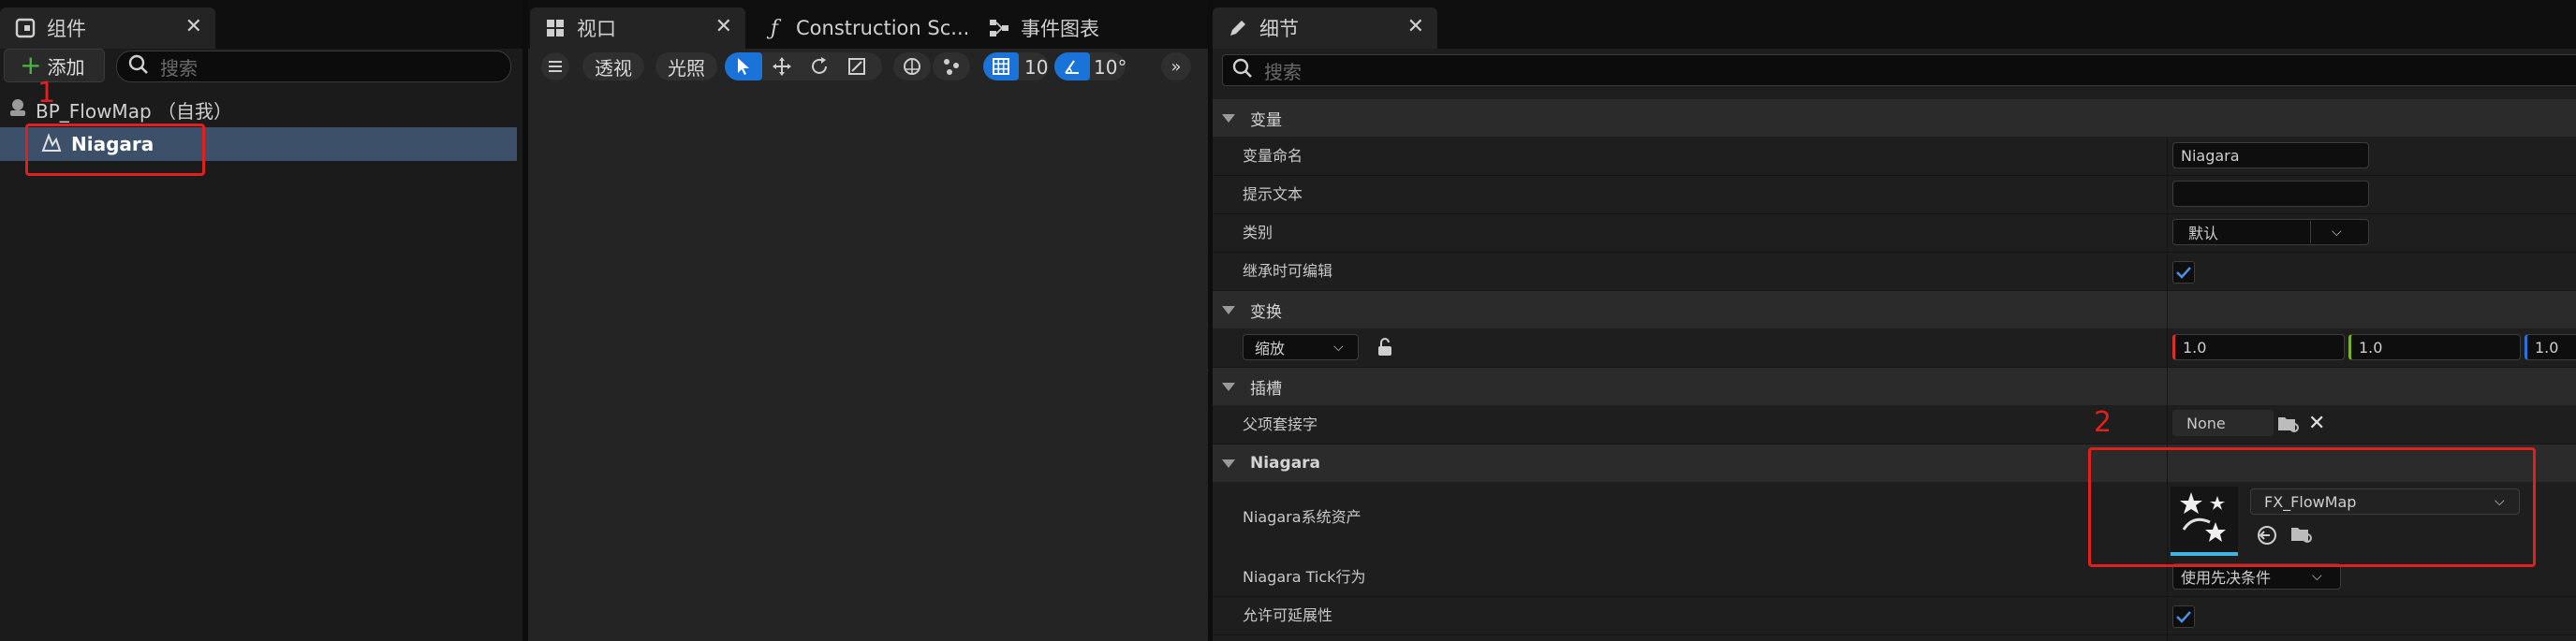  I want to click on grid-icon, so click(1001, 66).